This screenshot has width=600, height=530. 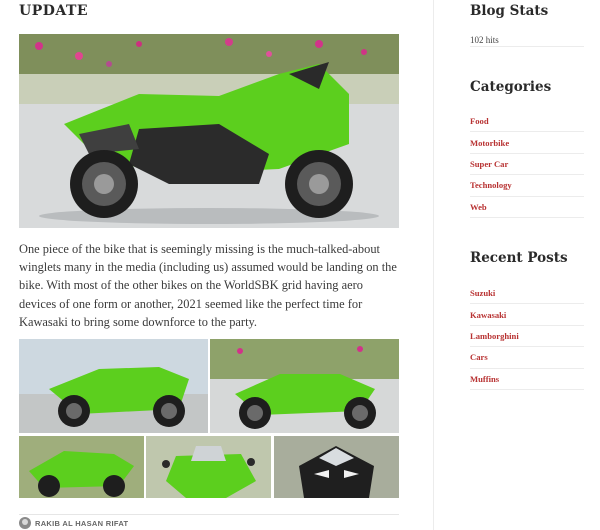 What do you see at coordinates (527, 379) in the screenshot?
I see `list-item: Muffins` at bounding box center [527, 379].